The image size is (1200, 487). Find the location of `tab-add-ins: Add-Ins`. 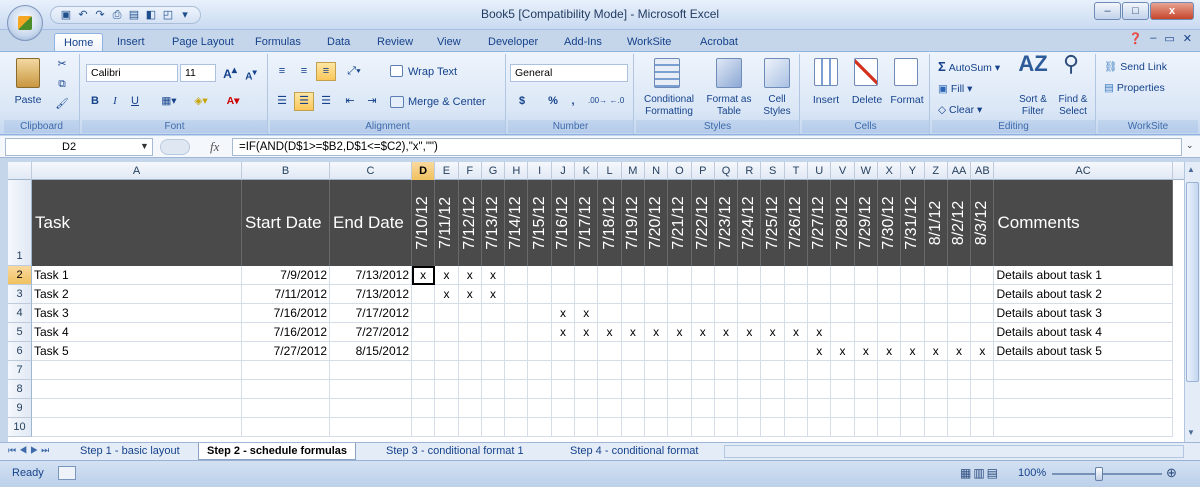

tab-add-ins: Add-Ins is located at coordinates (583, 42).